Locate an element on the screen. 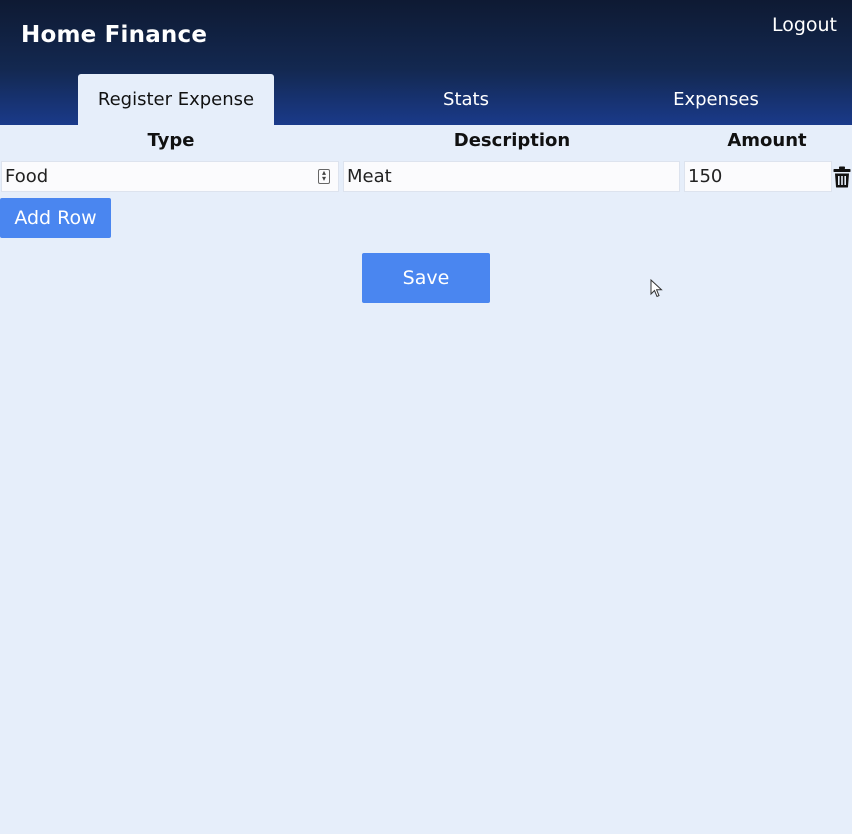 This screenshot has height=834, width=852. column-header-amount: Amount is located at coordinates (767, 140).